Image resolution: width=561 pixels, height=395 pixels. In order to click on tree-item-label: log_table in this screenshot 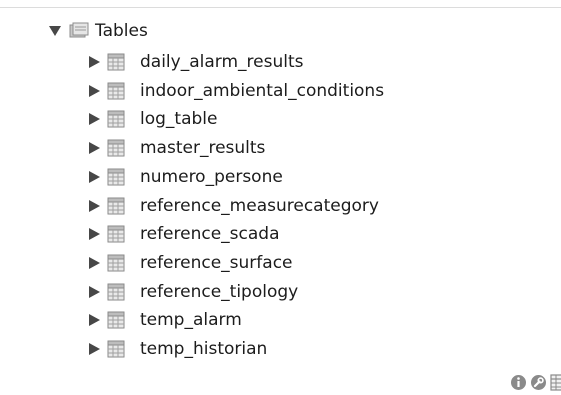, I will do `click(179, 119)`.